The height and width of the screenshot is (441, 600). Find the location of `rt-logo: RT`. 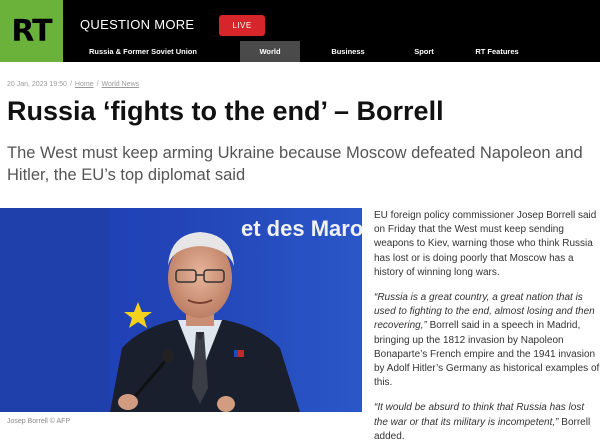

rt-logo: RT is located at coordinates (31, 31).